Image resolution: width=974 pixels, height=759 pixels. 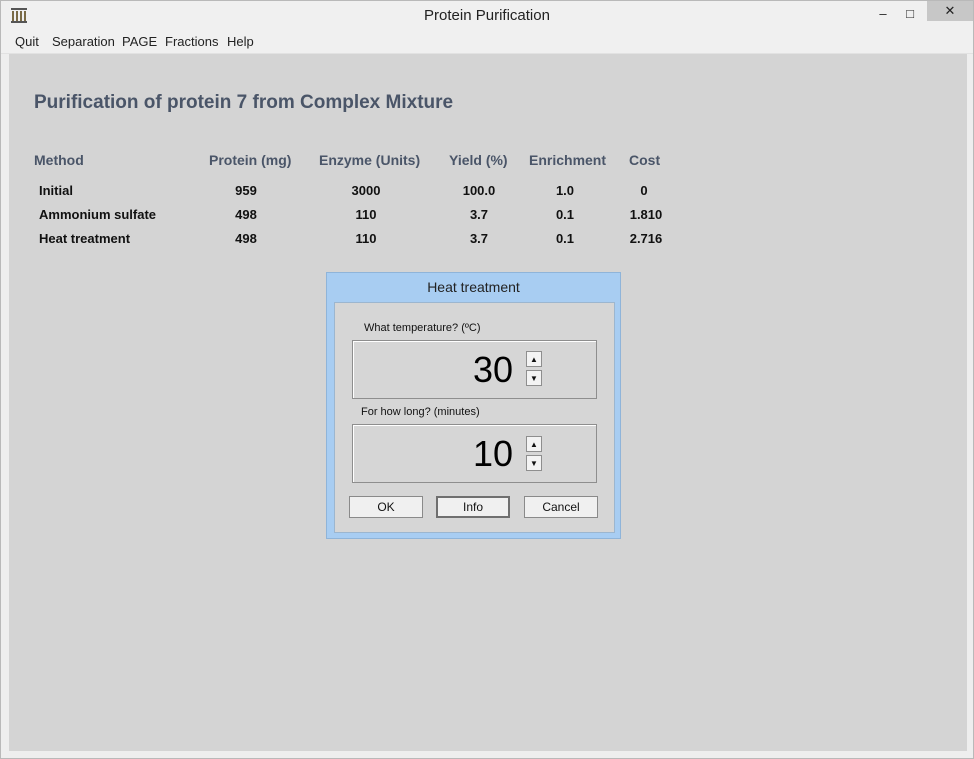 I want to click on col-yield: Yield (%), so click(x=478, y=160).